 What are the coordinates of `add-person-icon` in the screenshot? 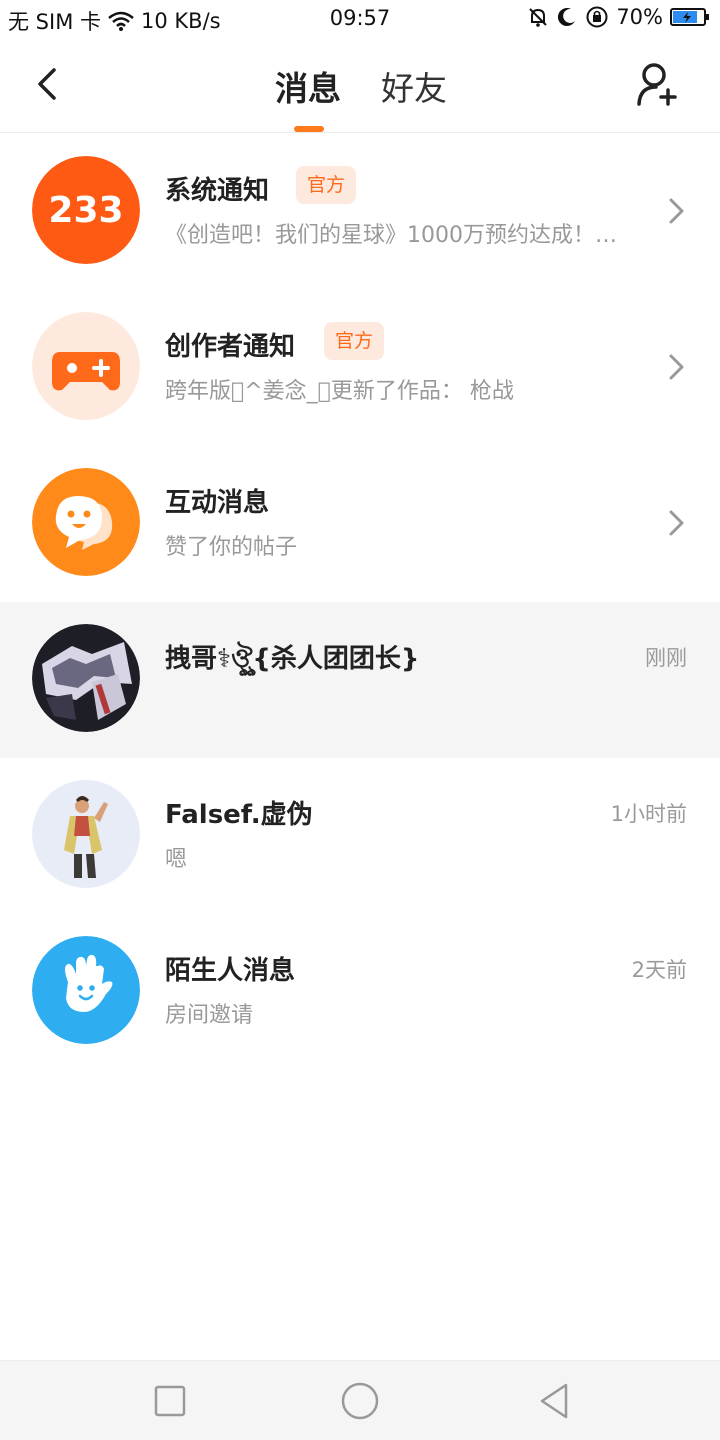 It's located at (657, 84).